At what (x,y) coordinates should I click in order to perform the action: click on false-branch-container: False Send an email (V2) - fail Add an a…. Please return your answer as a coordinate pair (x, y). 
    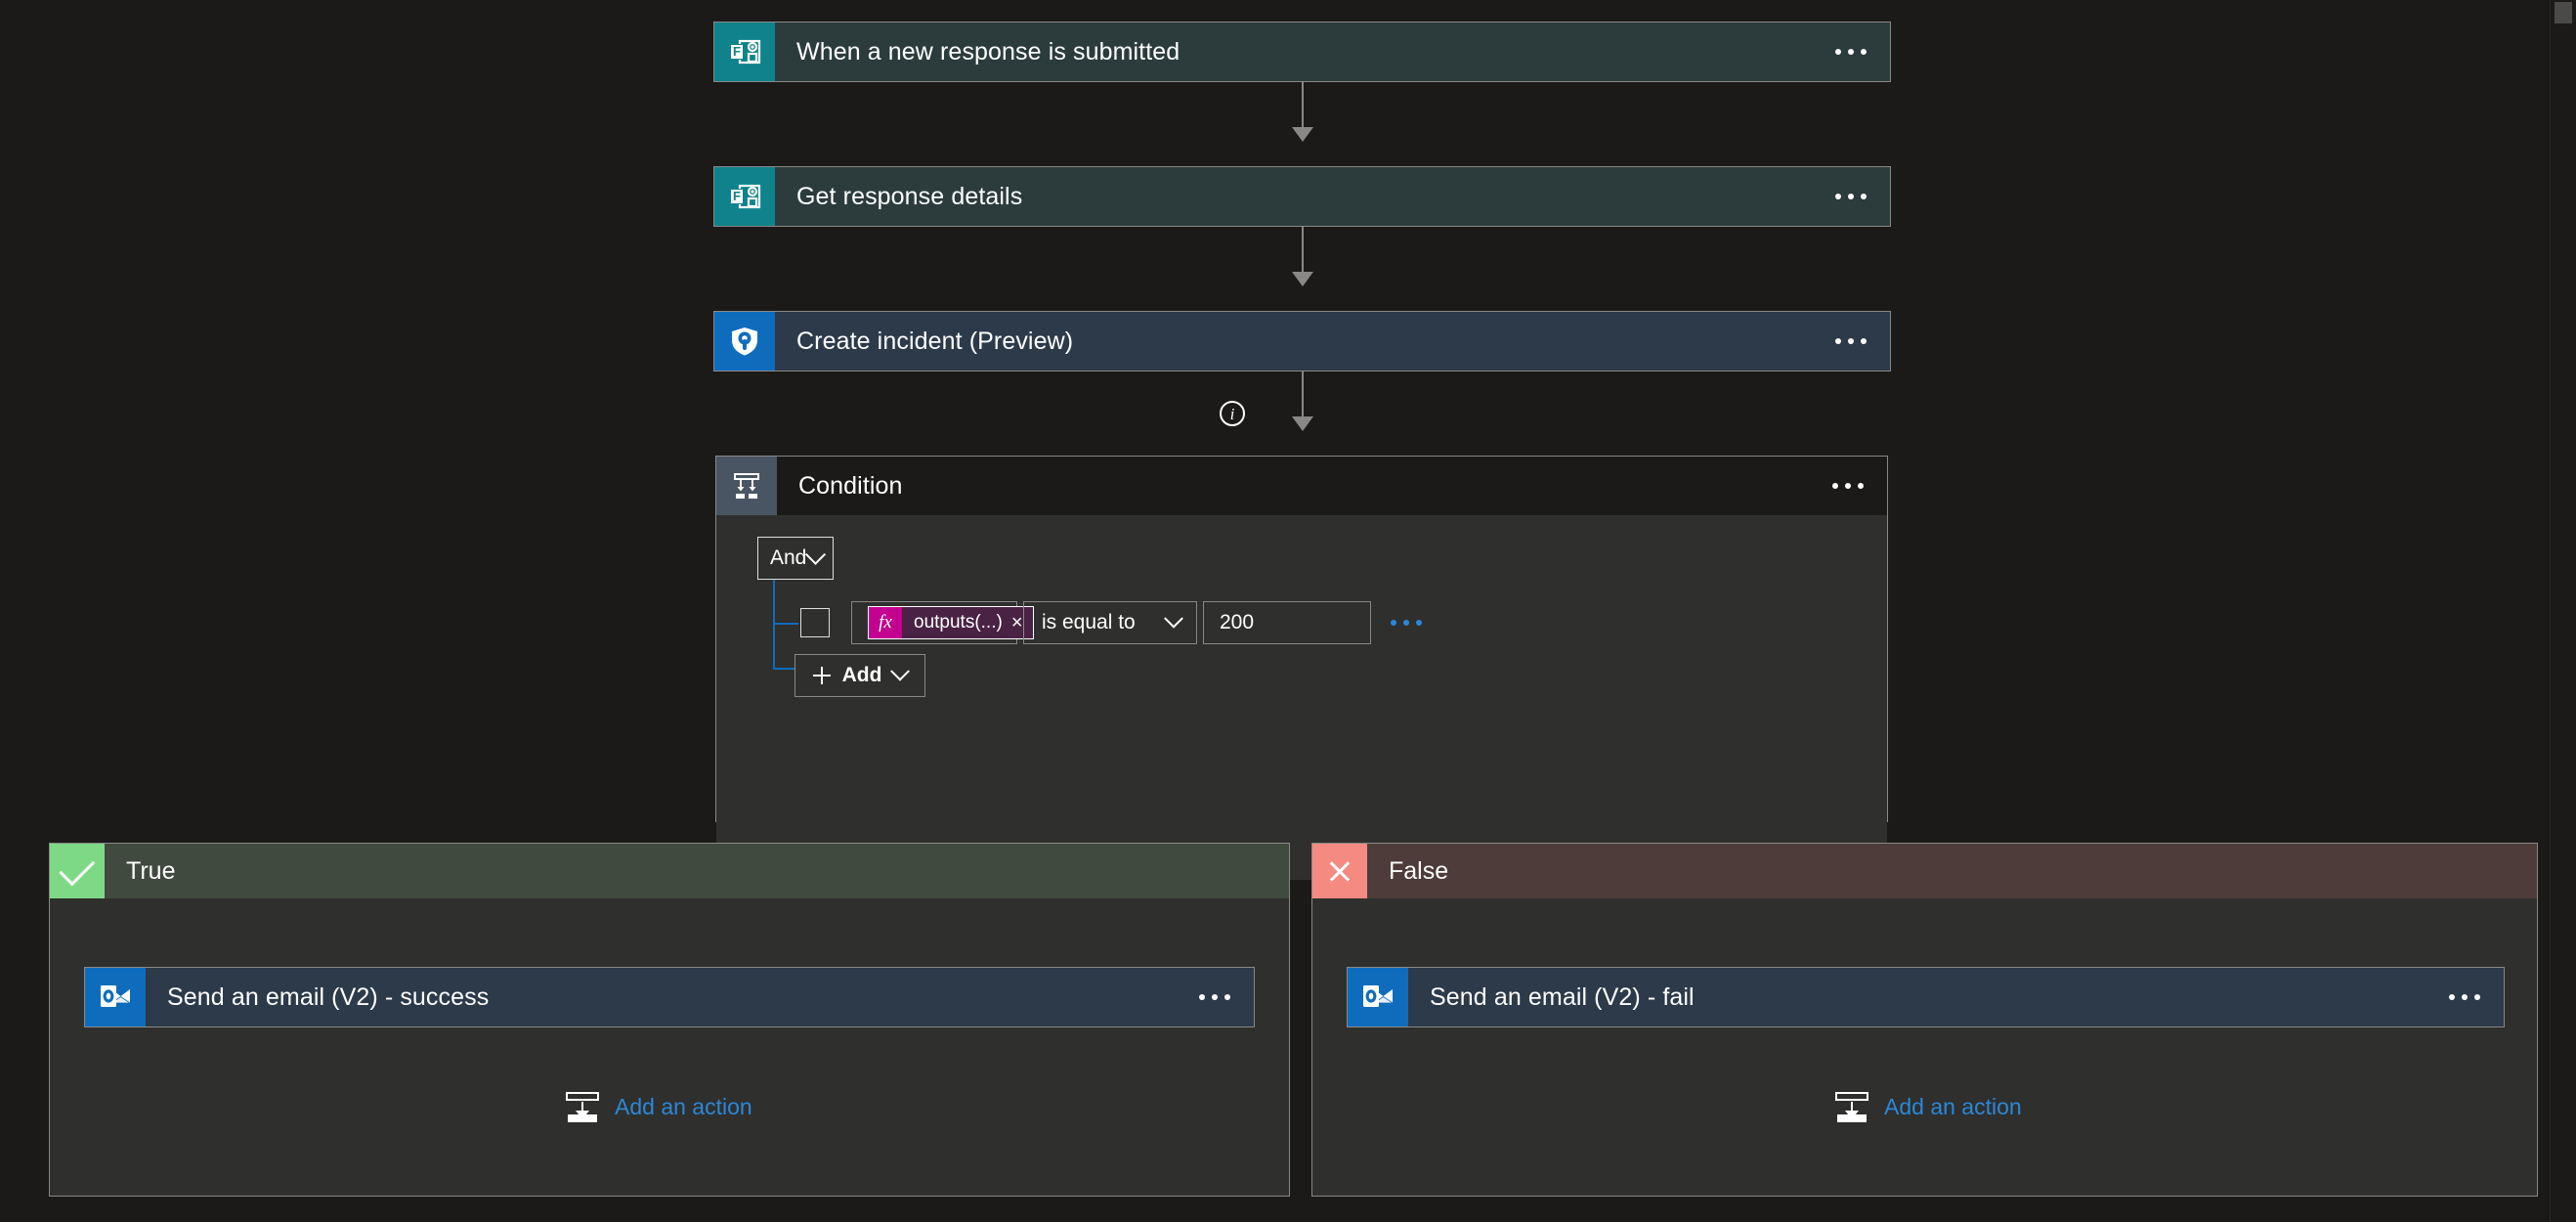
    Looking at the image, I should click on (1925, 1020).